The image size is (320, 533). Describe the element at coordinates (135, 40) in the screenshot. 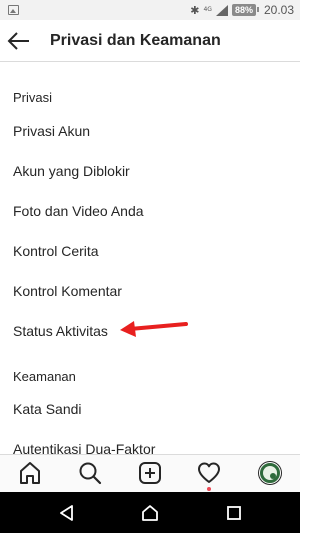

I see `page-title: Privasi dan Keamanan` at that location.